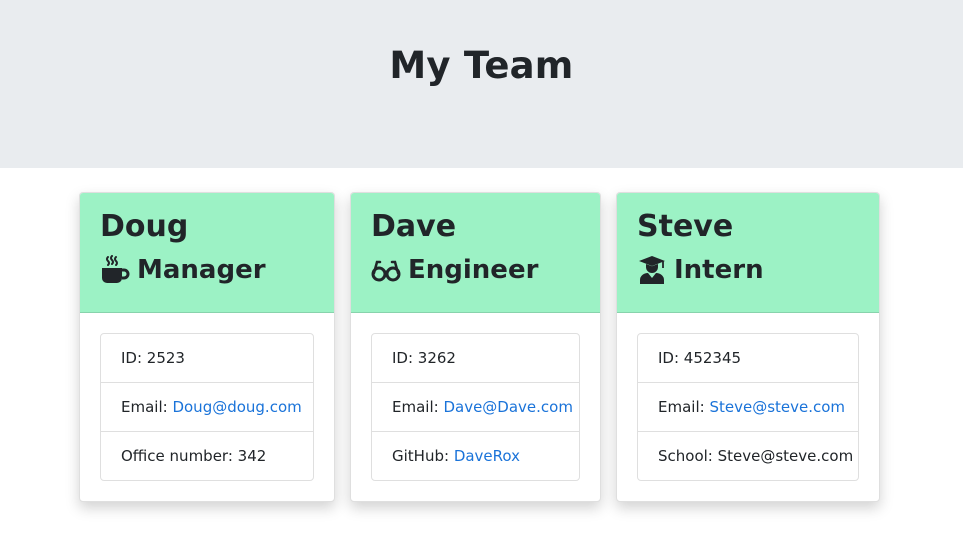 This screenshot has width=963, height=551. Describe the element at coordinates (685, 226) in the screenshot. I see `employee-name: Steve` at that location.